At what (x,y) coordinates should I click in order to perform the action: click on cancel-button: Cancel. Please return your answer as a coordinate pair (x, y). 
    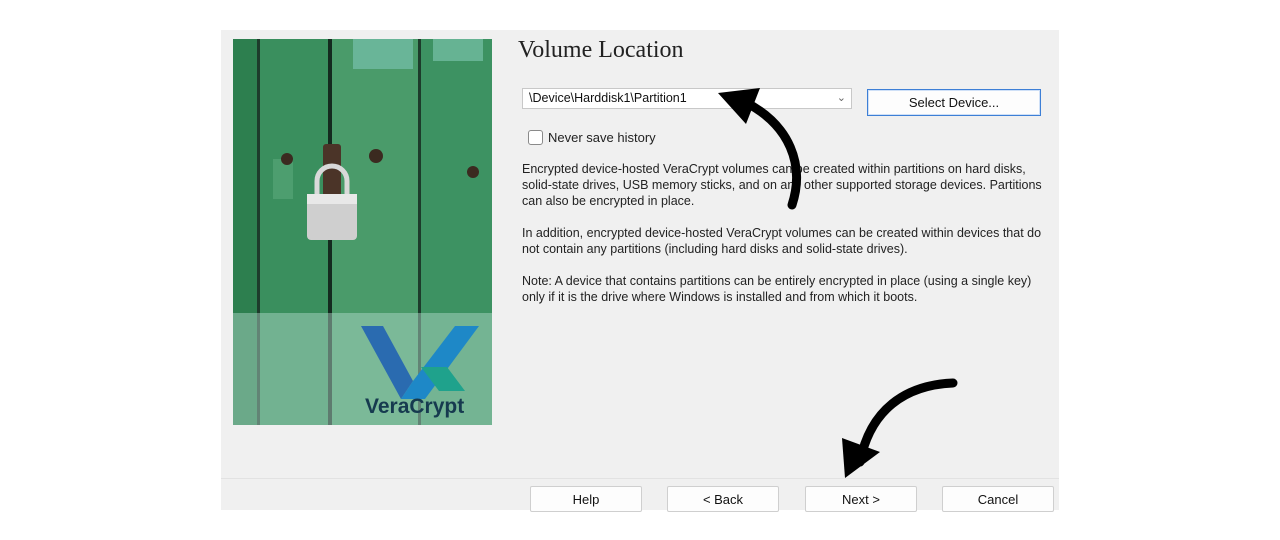
    Looking at the image, I should click on (998, 499).